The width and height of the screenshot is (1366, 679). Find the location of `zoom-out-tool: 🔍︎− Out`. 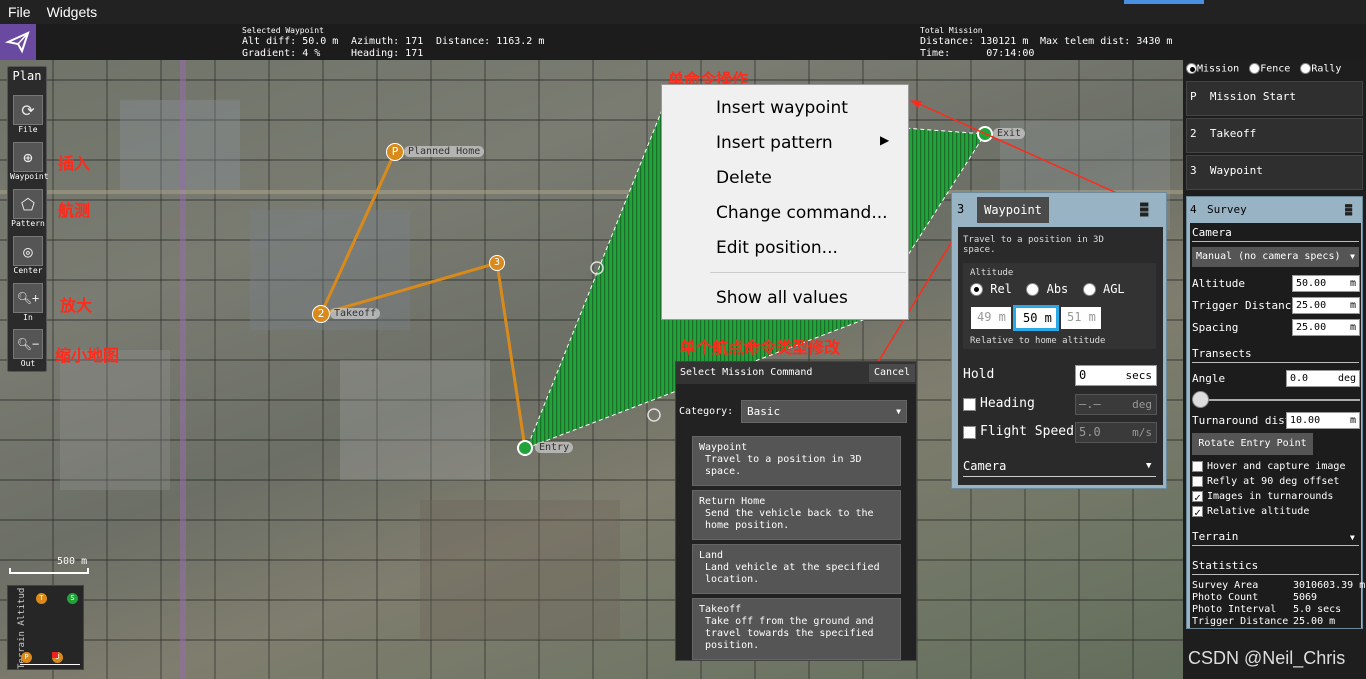

zoom-out-tool: 🔍︎− Out is located at coordinates (28, 348).